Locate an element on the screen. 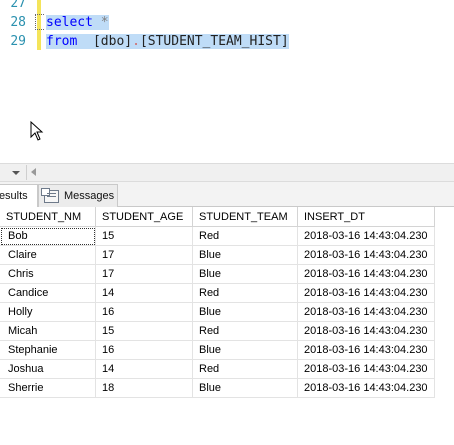 The height and width of the screenshot is (445, 454). horizontal-scrollbar is located at coordinates (227, 172).